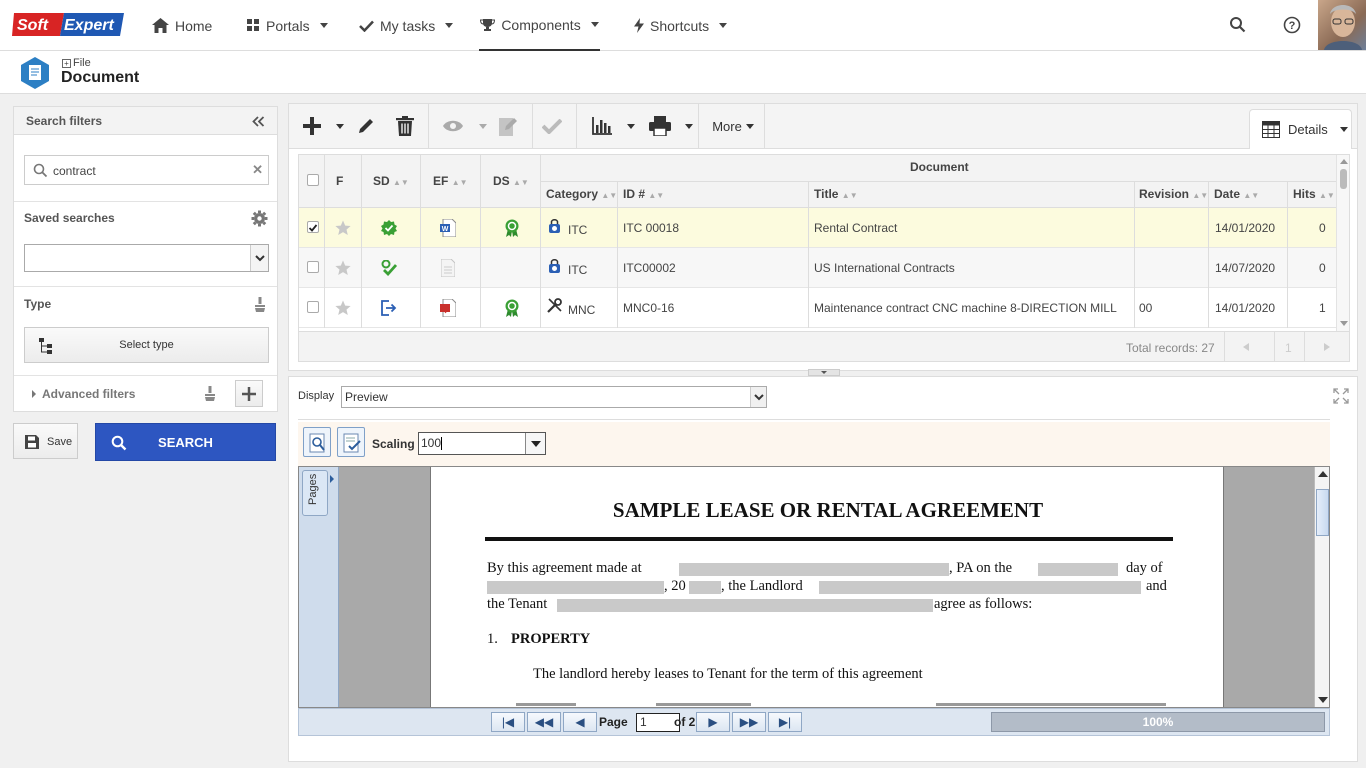 Image resolution: width=1366 pixels, height=768 pixels. What do you see at coordinates (836, 194) in the screenshot?
I see `column-header-title: Title ▲▼` at bounding box center [836, 194].